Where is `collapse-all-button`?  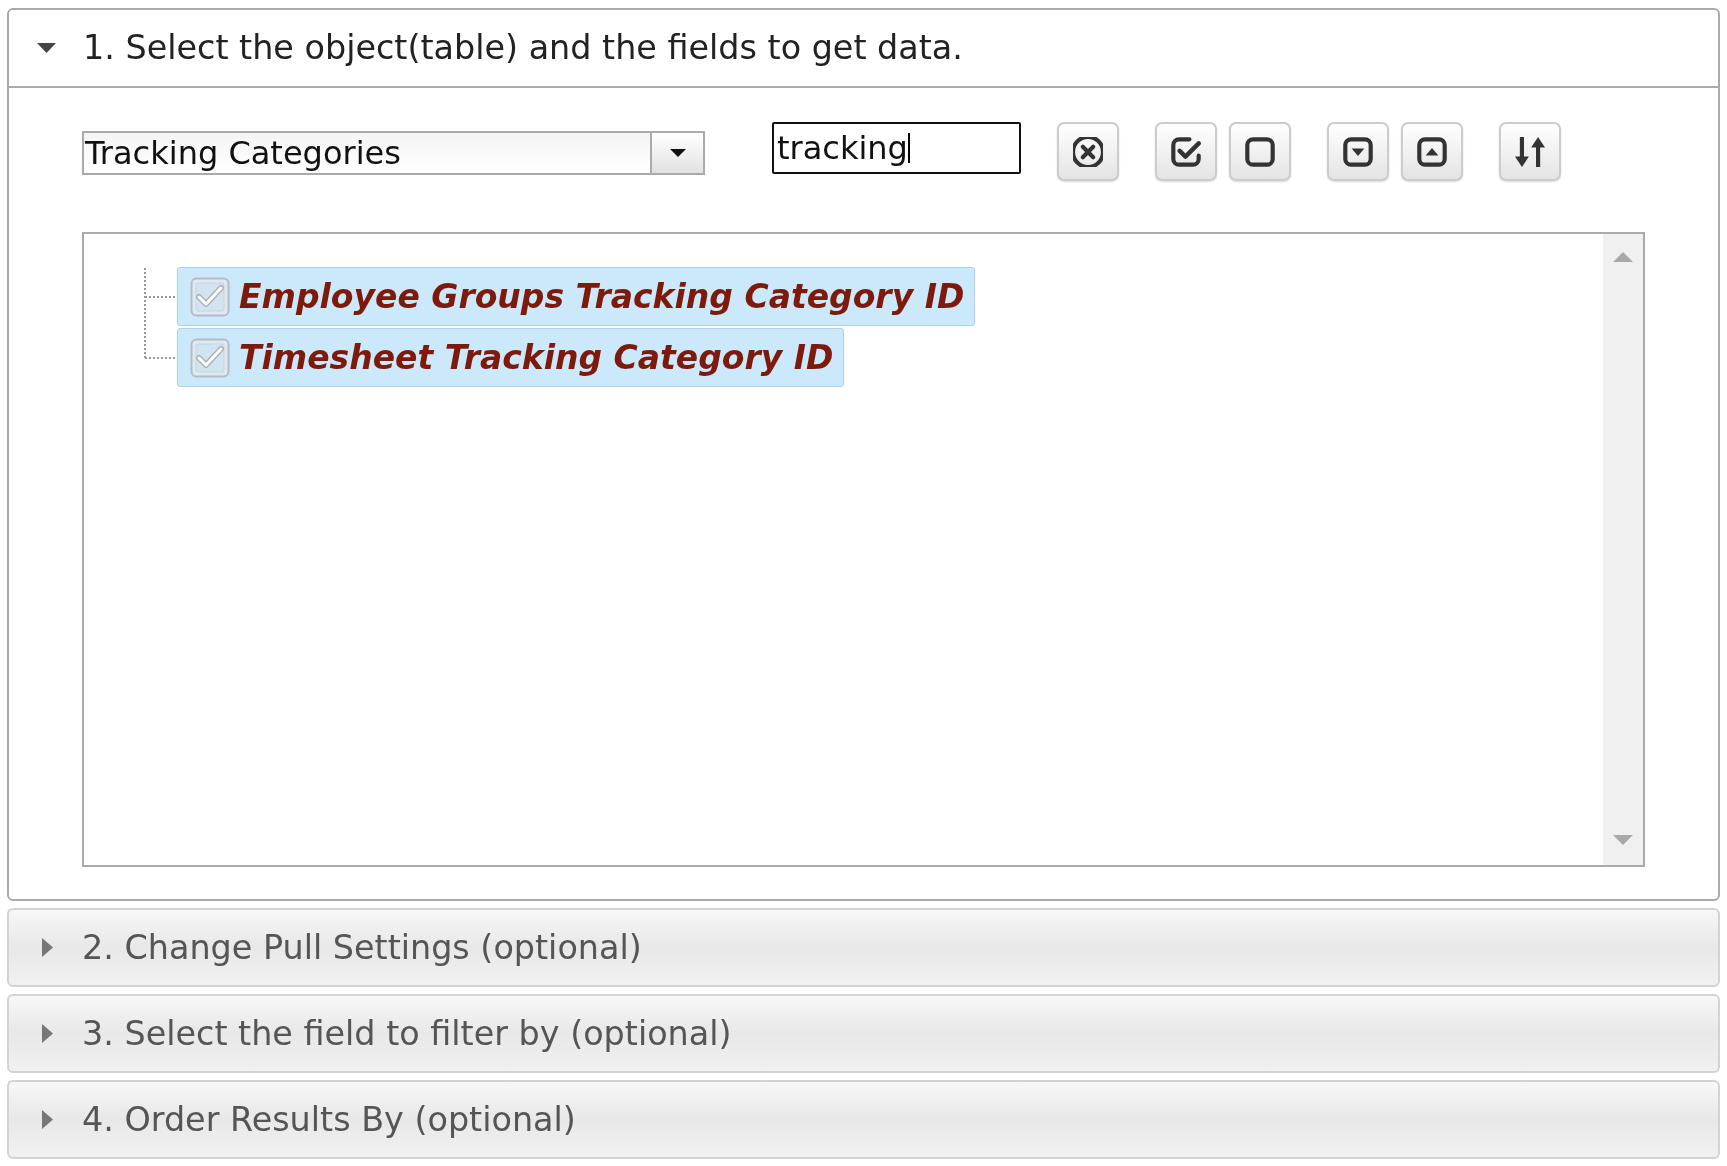
collapse-all-button is located at coordinates (1432, 151).